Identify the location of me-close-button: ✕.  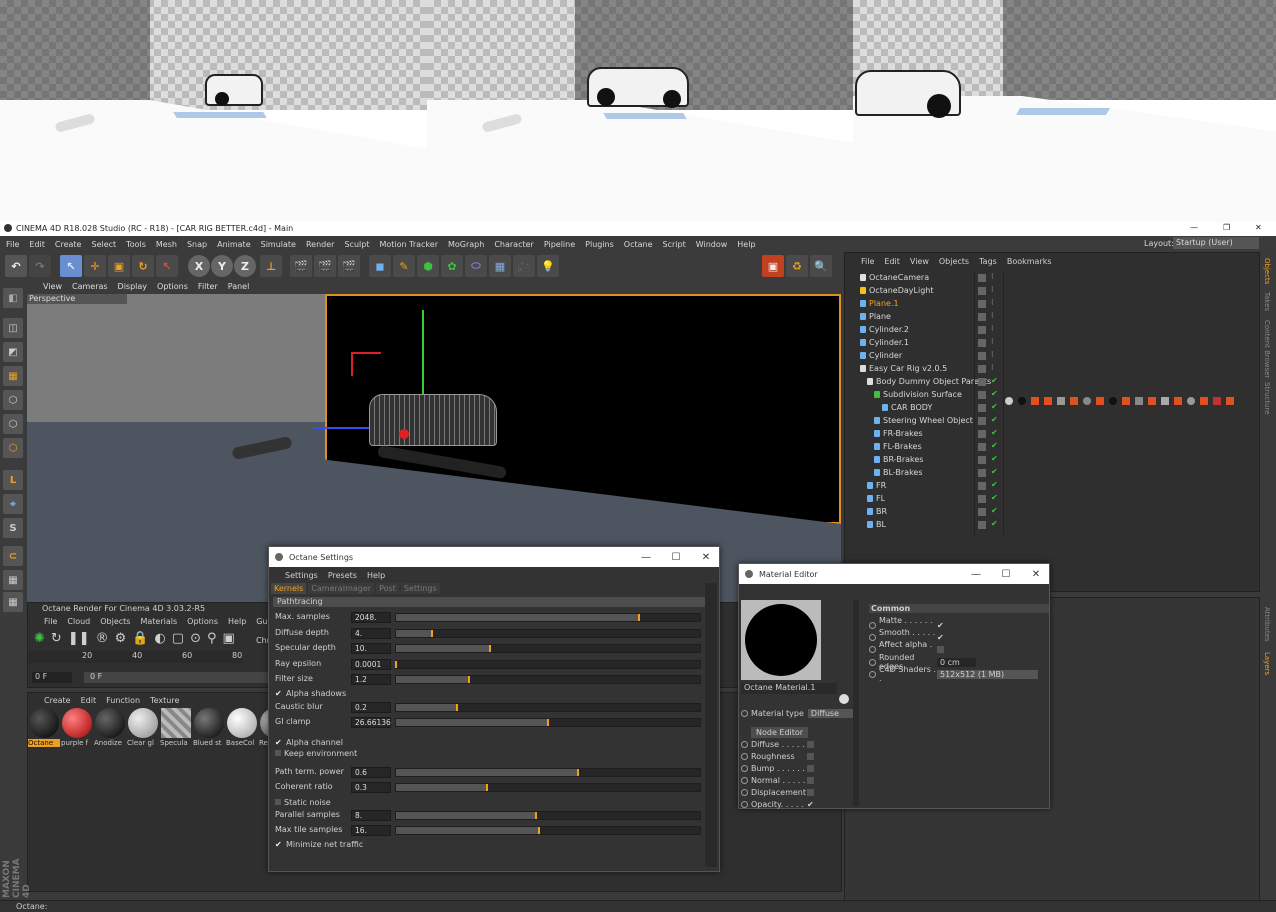
(1036, 574).